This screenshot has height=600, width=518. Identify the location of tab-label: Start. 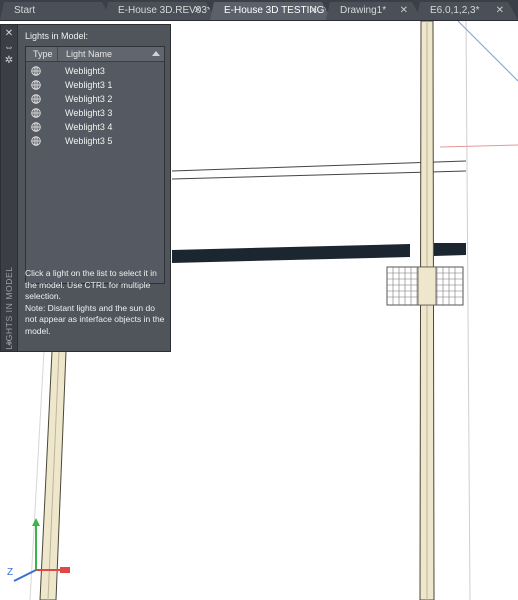
(25, 10).